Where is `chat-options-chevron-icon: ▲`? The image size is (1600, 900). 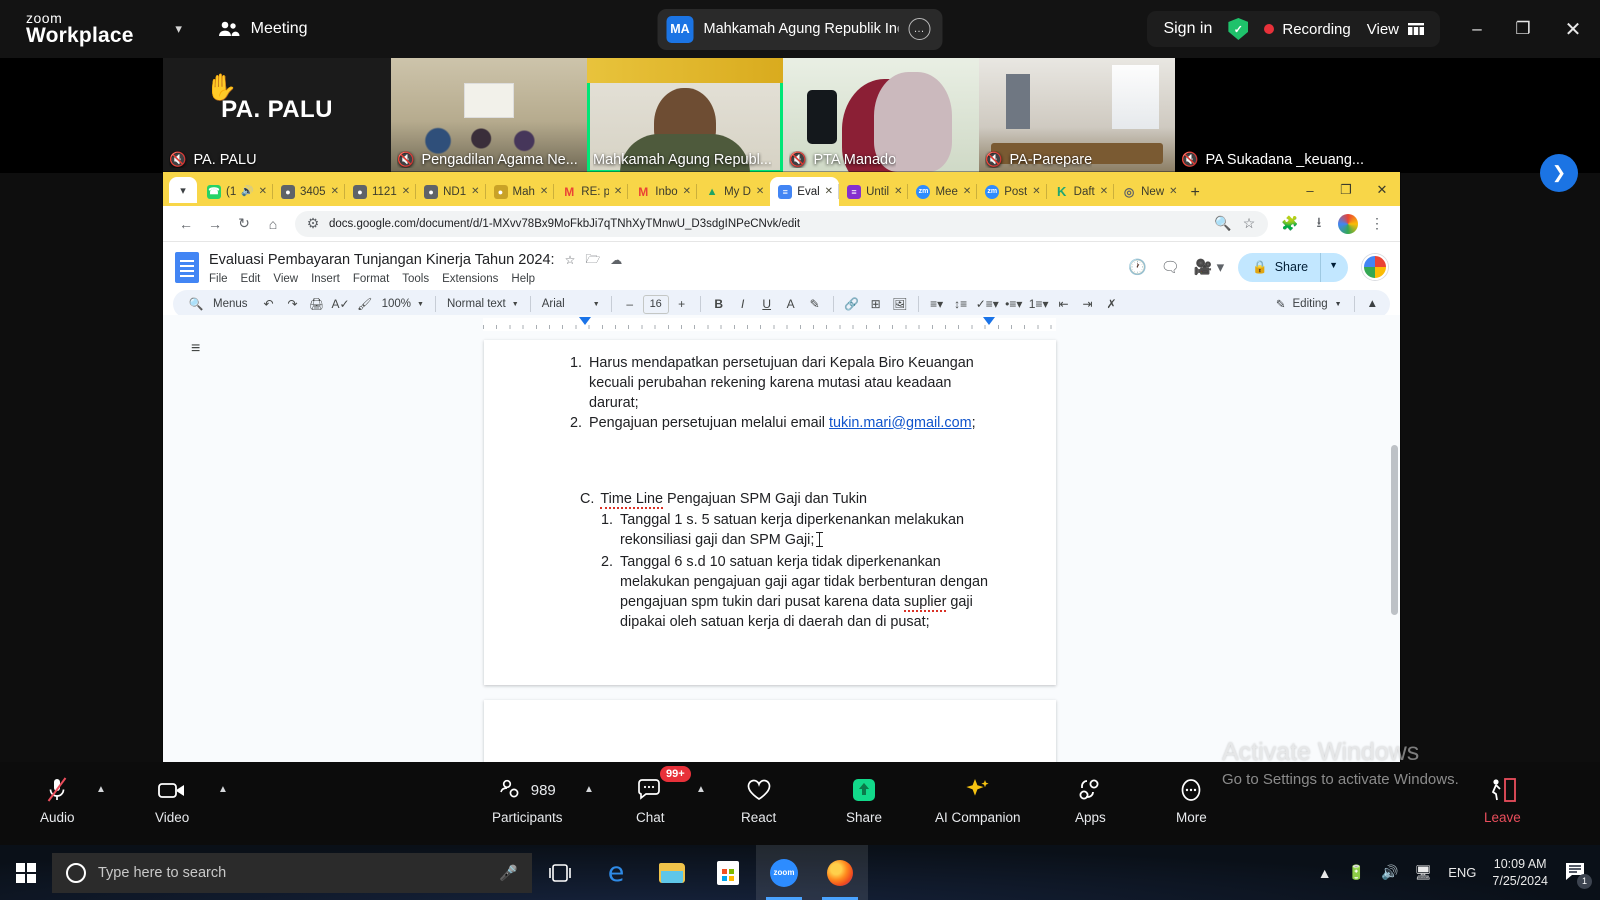 chat-options-chevron-icon: ▲ is located at coordinates (701, 789).